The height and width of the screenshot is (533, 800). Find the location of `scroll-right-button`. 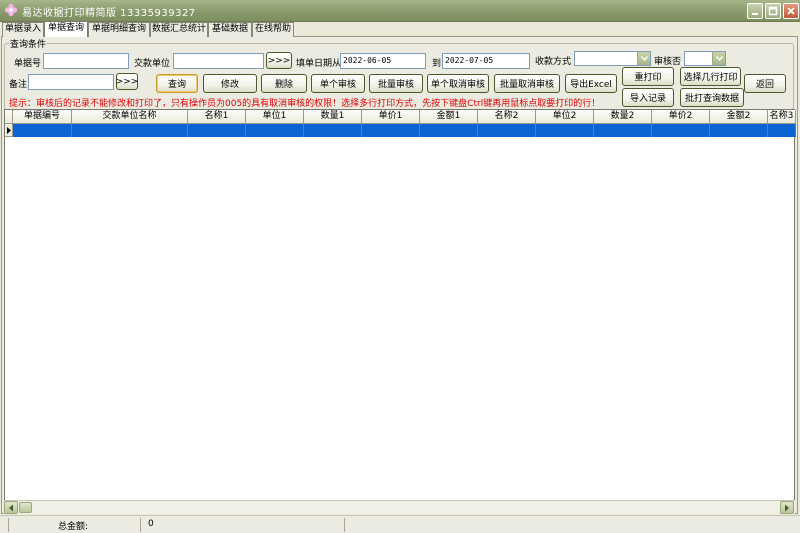

scroll-right-button is located at coordinates (787, 507).